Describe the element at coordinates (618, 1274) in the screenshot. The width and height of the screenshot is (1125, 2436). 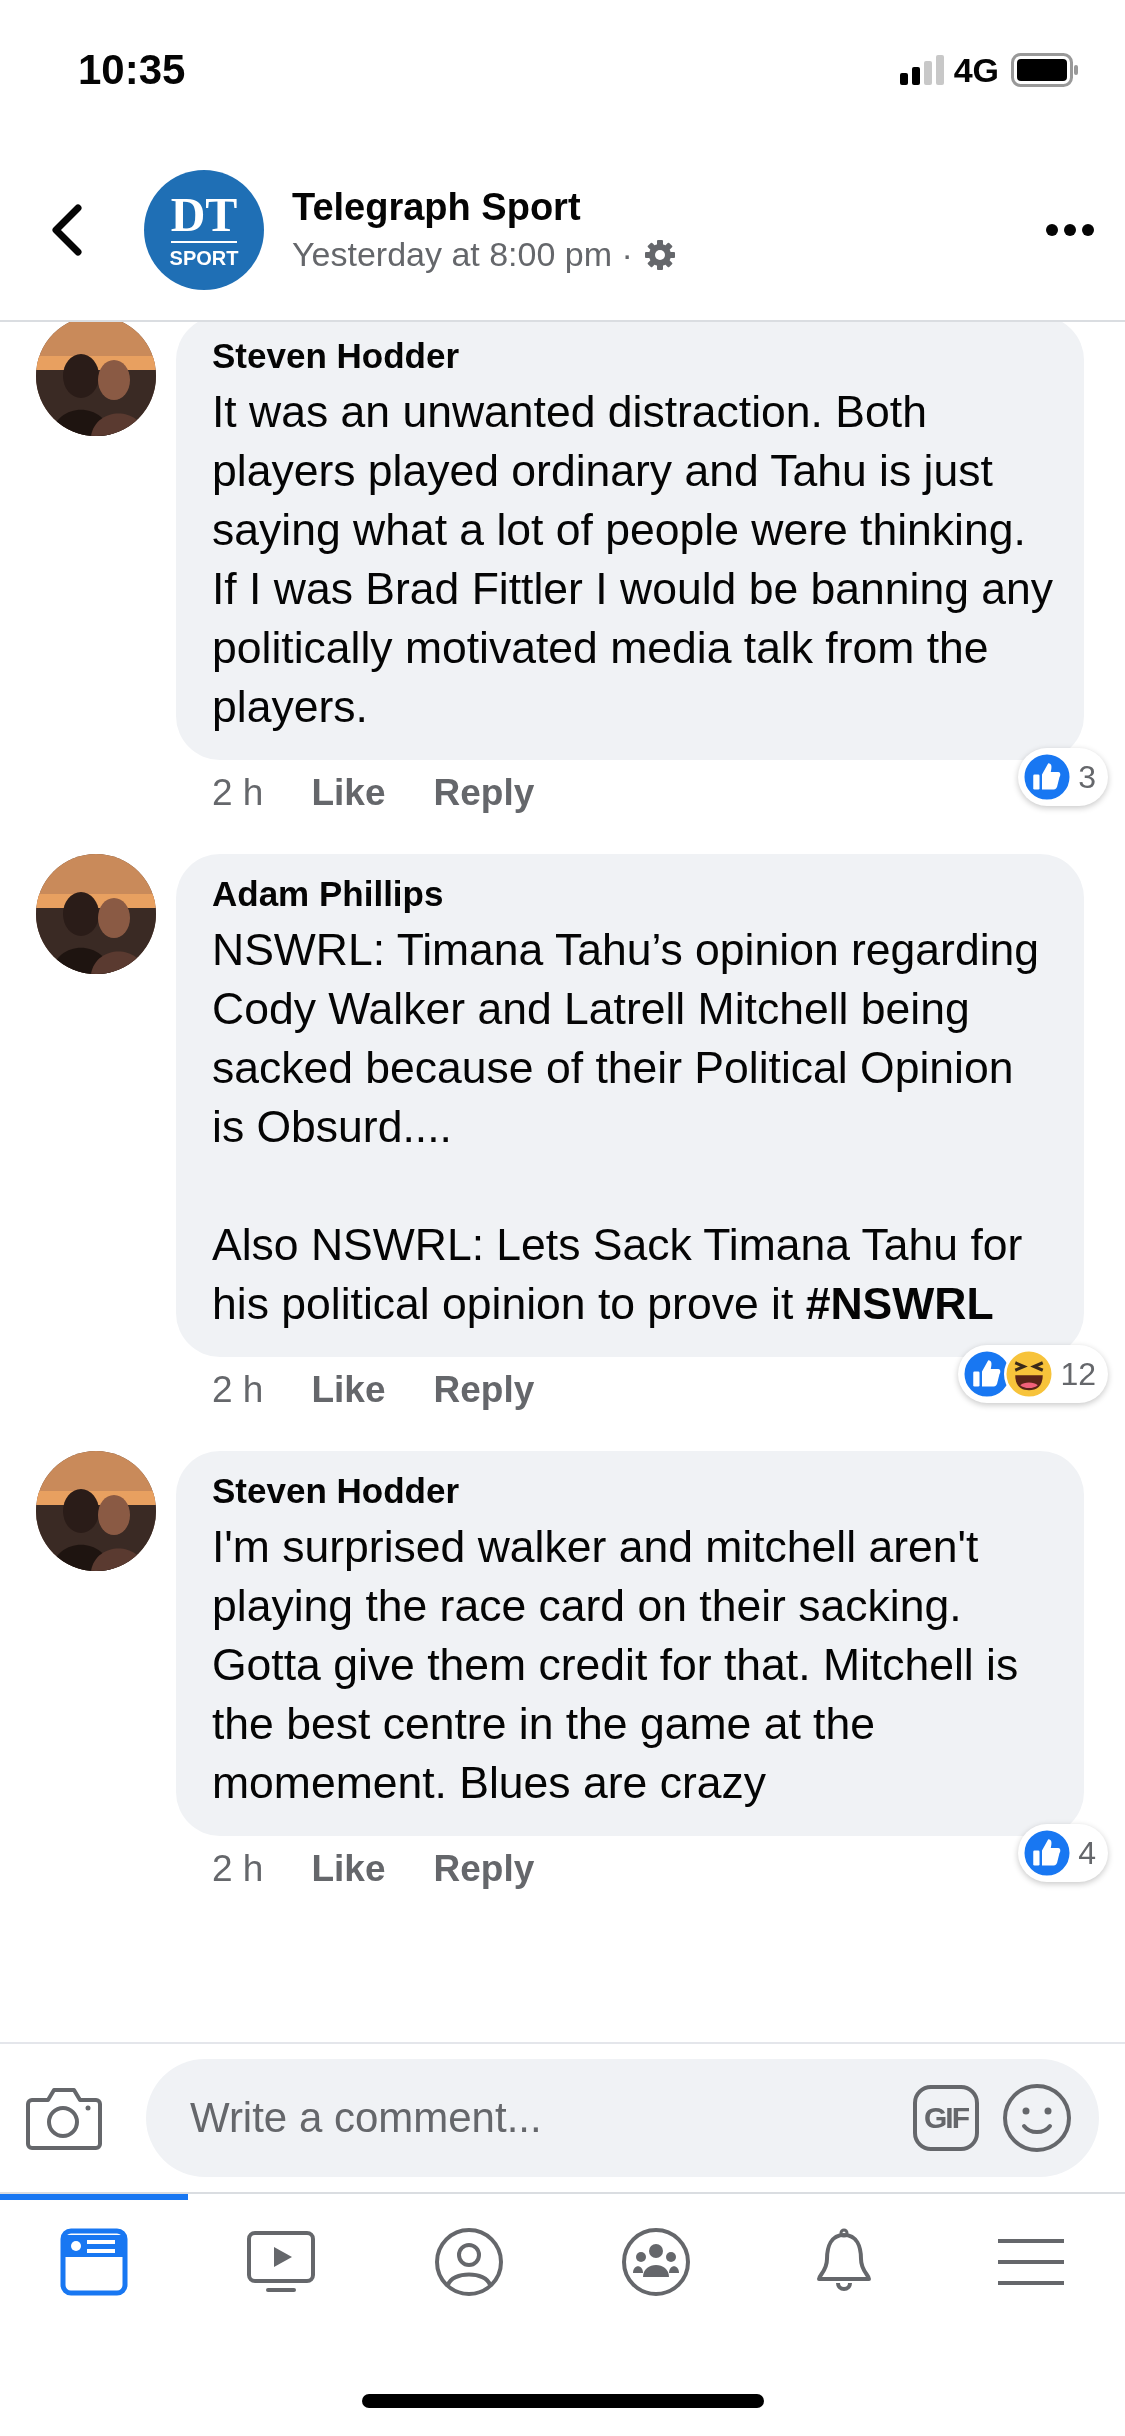
I see `comment-text: Also NSWRL: Lets Sack Timana Tahu for his political opinion to prove it #NSWRL` at that location.